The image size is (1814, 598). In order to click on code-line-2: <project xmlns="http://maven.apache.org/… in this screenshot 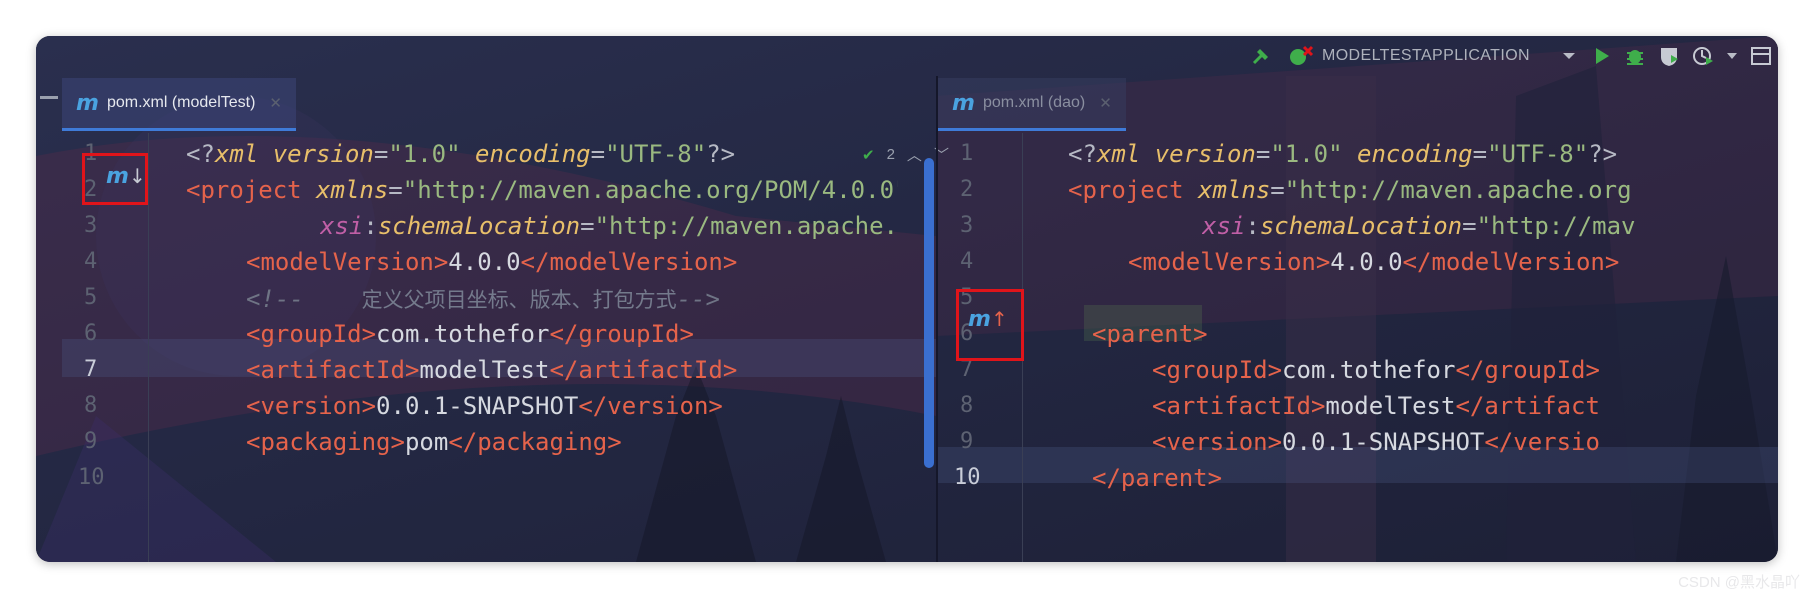, I will do `click(542, 190)`.